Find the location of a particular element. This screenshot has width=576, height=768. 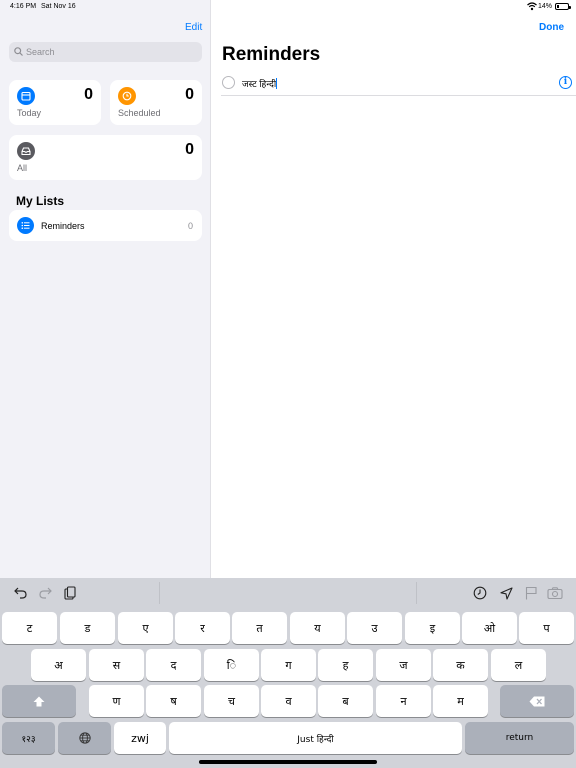

paste-icon is located at coordinates (70, 593).